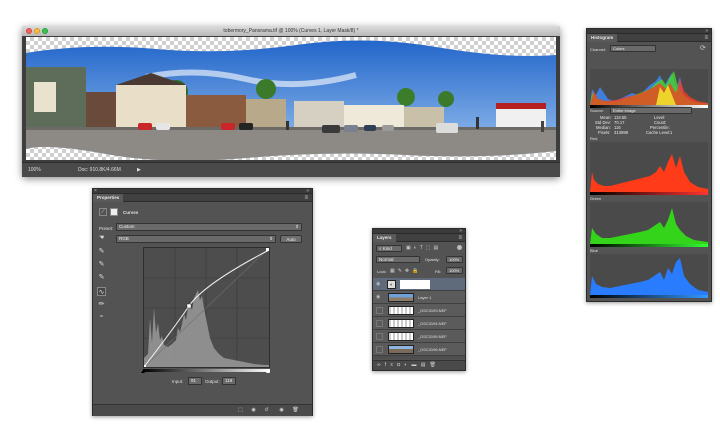  What do you see at coordinates (101, 238) in the screenshot?
I see `targeted-adjustment-icon: ☚` at bounding box center [101, 238].